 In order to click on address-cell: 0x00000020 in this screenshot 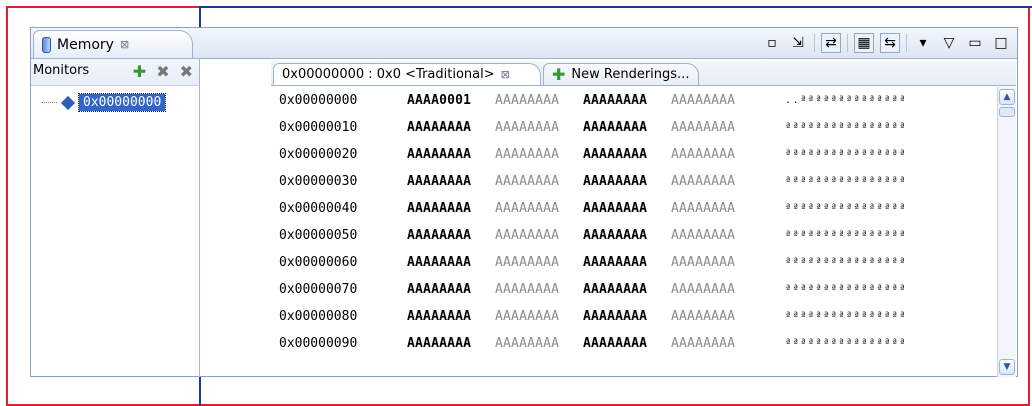, I will do `click(318, 154)`.